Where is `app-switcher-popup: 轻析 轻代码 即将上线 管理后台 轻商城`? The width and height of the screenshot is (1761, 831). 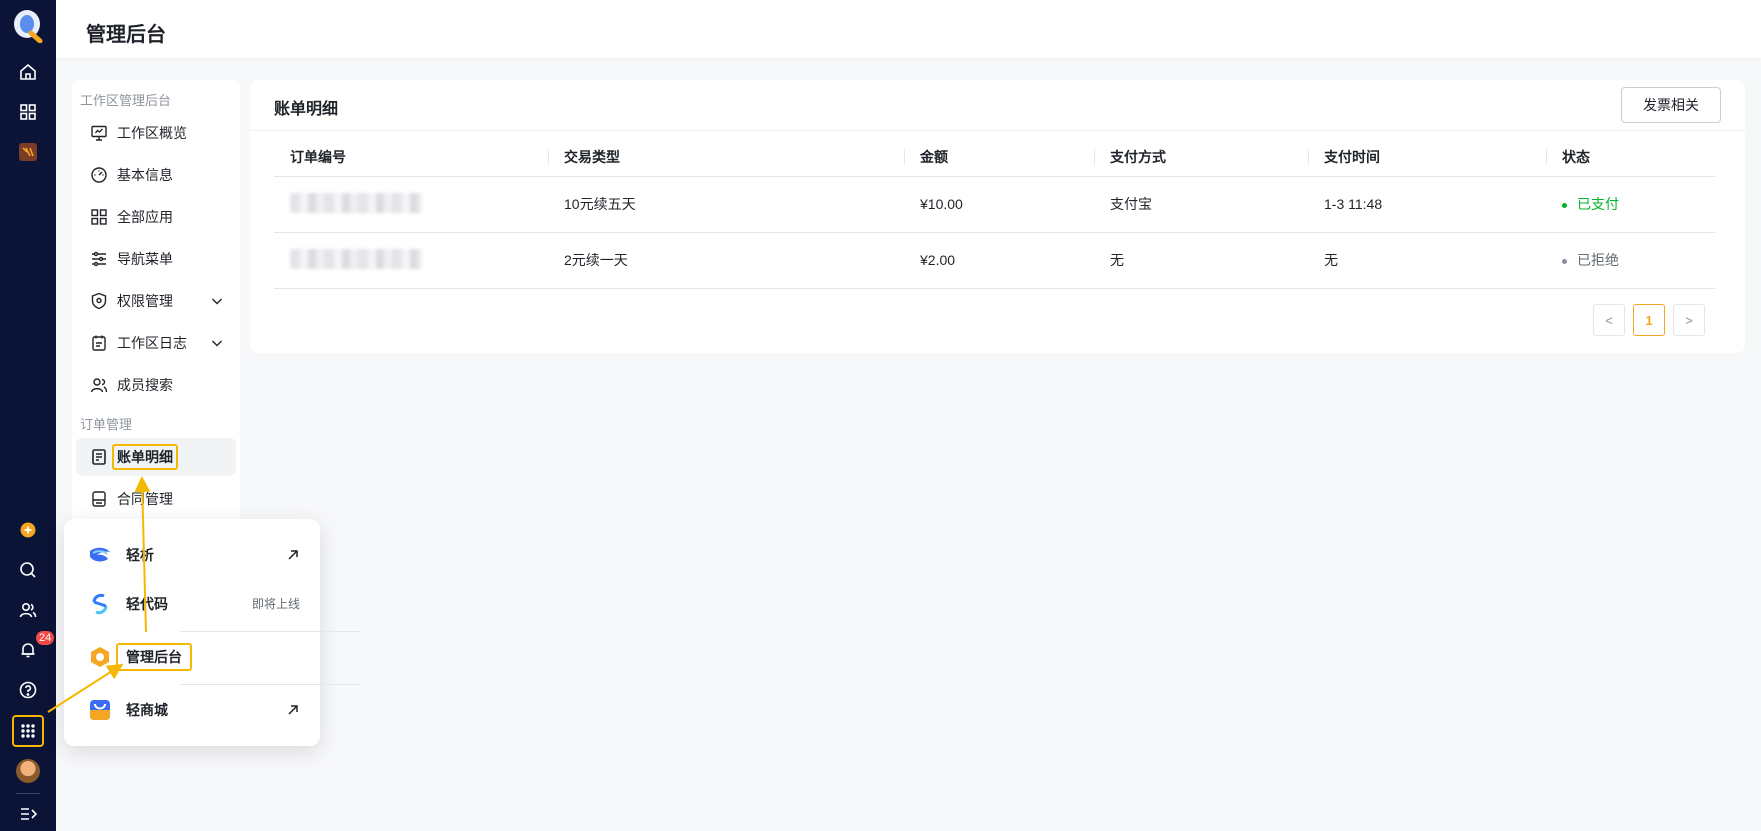
app-switcher-popup: 轻析 轻代码 即将上线 管理后台 轻商城 is located at coordinates (212, 632).